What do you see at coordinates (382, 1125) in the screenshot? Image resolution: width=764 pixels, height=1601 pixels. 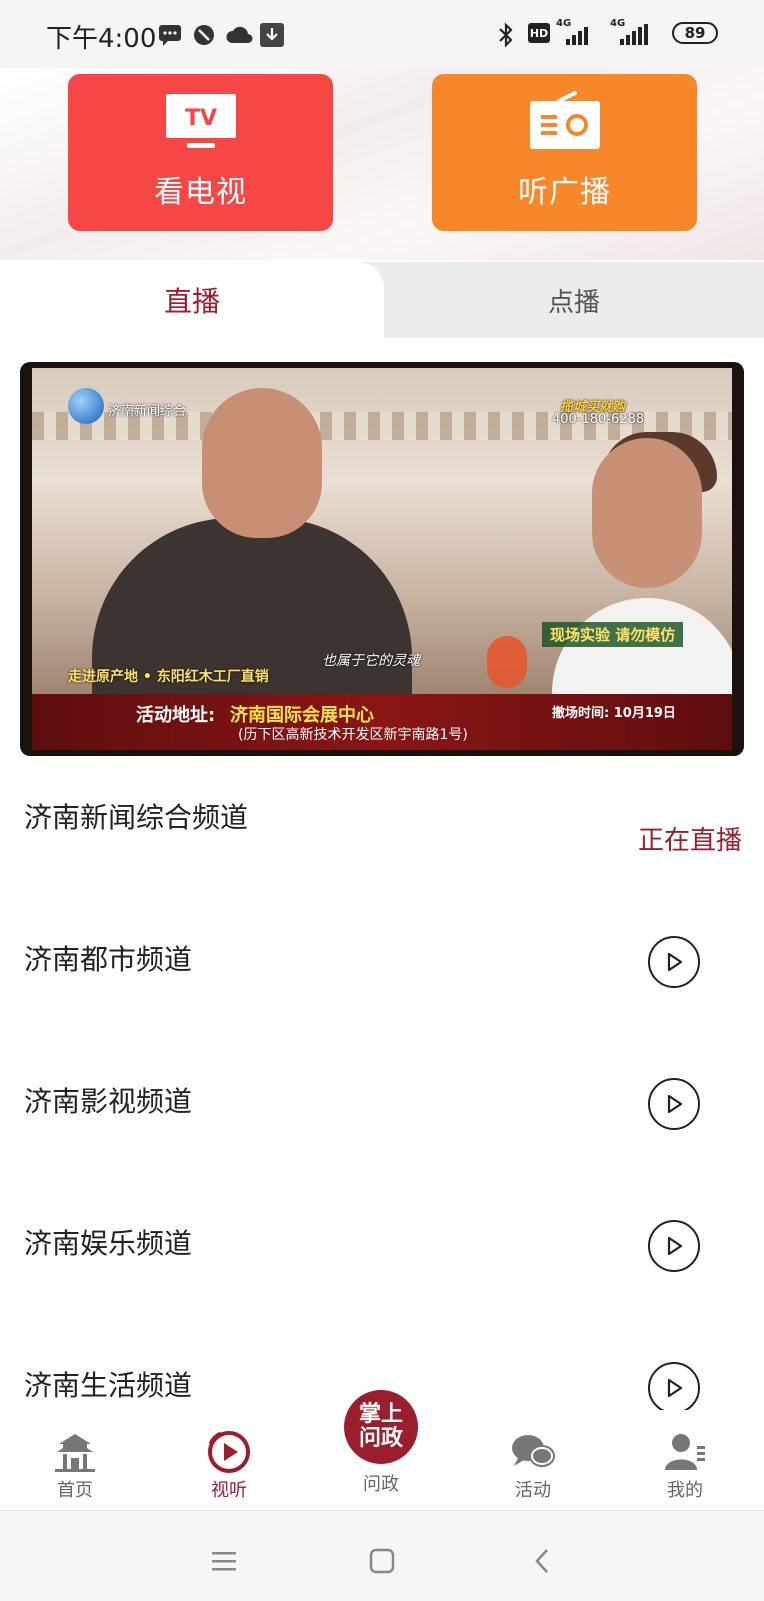 I see `channel-row-film: 济南影视频道` at bounding box center [382, 1125].